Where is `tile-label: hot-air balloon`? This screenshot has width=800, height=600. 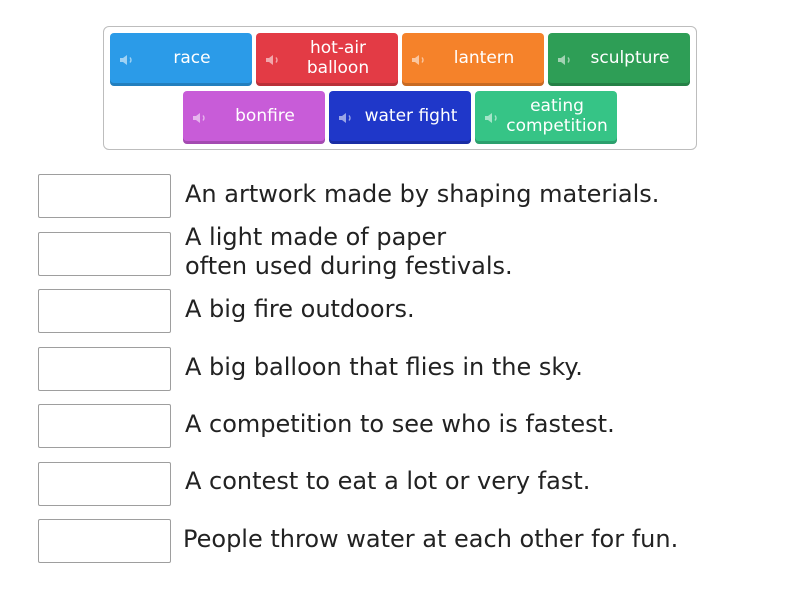 tile-label: hot-air balloon is located at coordinates (338, 58).